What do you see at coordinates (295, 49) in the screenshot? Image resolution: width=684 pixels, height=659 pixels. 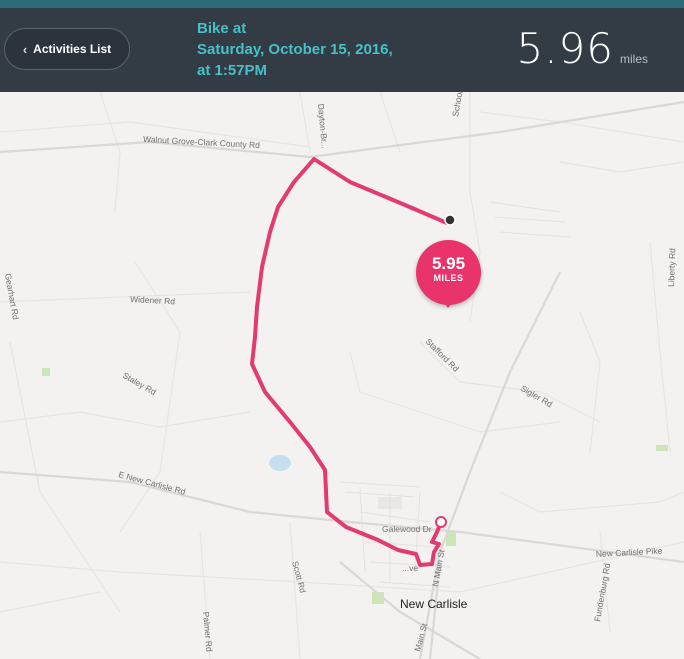 I see `activity-title-line2: Saturday, October 15, 2016,` at bounding box center [295, 49].